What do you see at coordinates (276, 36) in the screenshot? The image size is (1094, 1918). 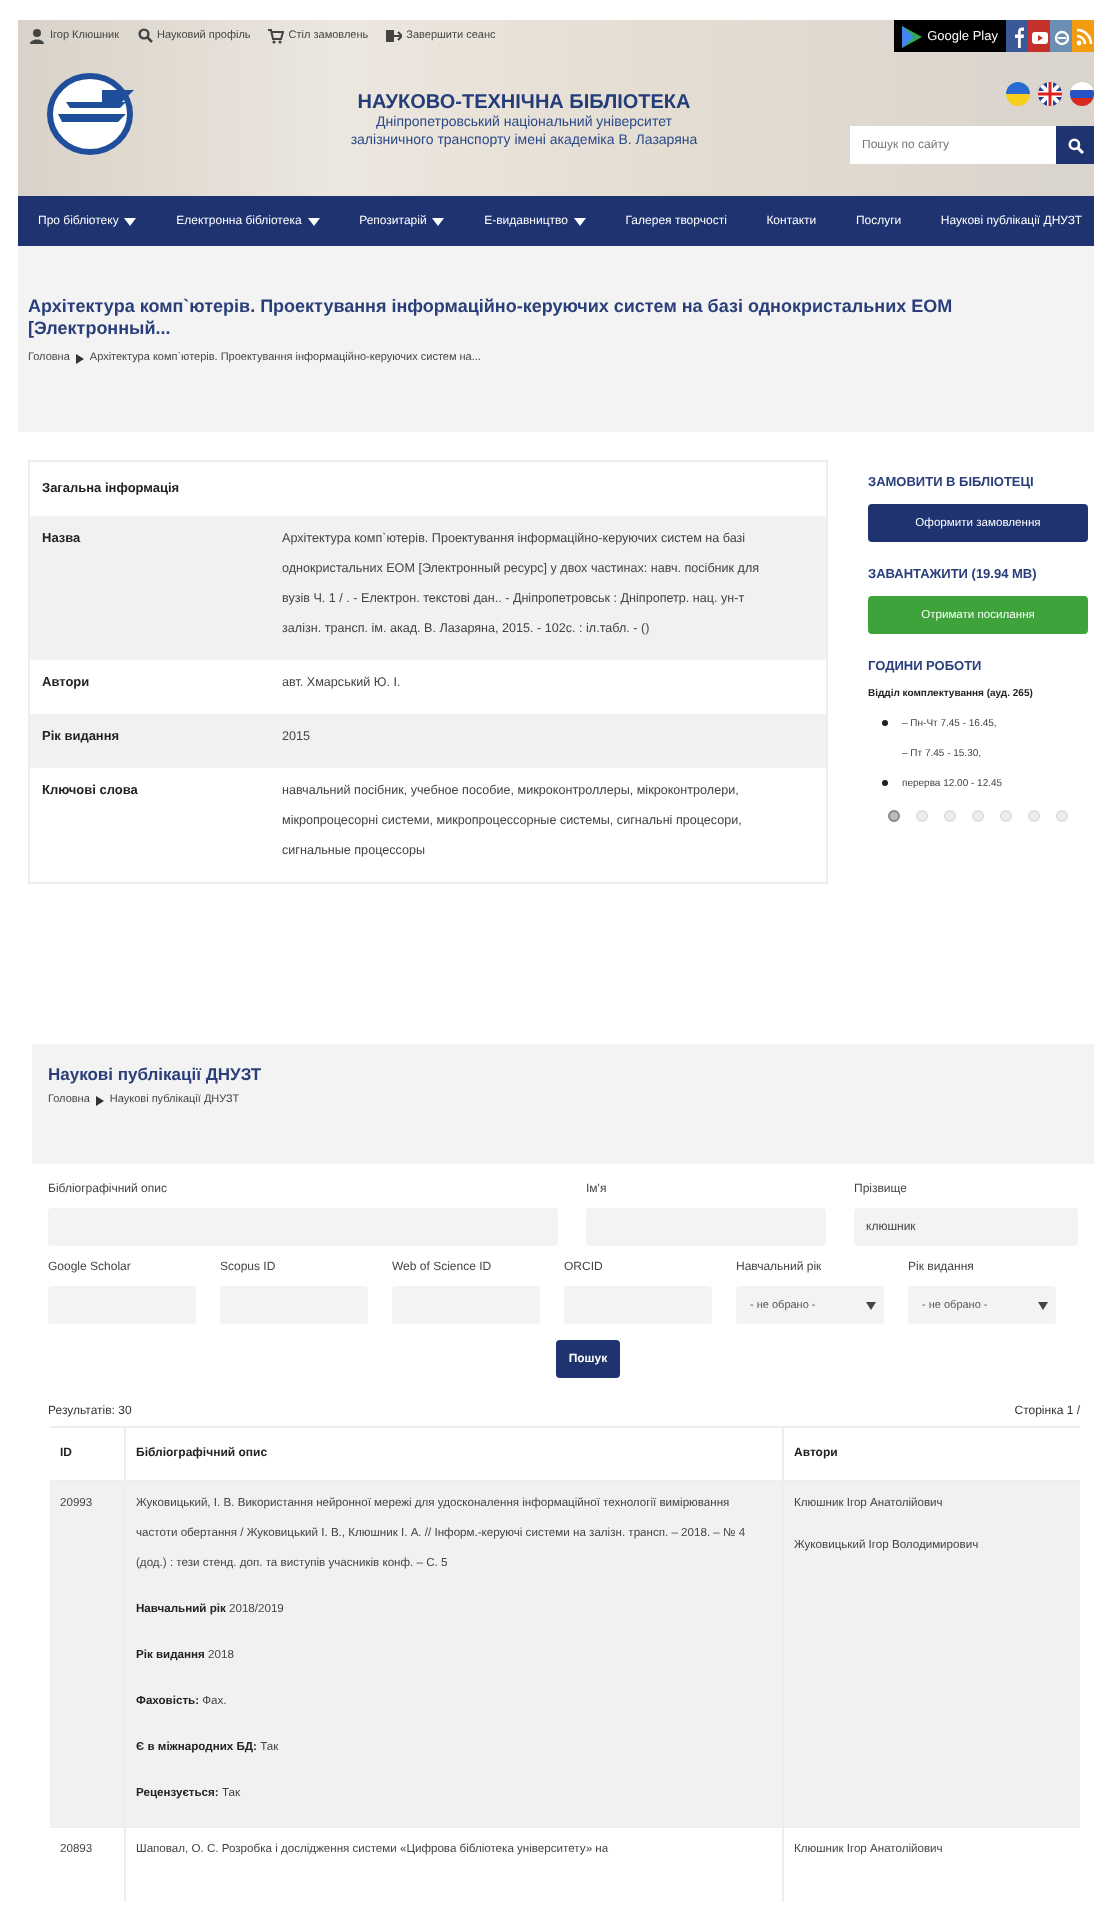 I see `cart-icon` at bounding box center [276, 36].